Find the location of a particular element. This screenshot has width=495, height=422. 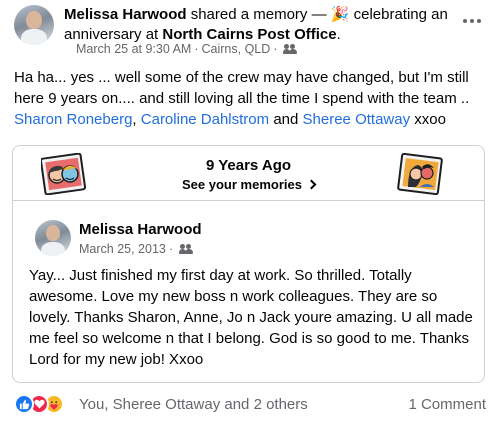

original-post-meta: March 25, 2013 · is located at coordinates (136, 249).